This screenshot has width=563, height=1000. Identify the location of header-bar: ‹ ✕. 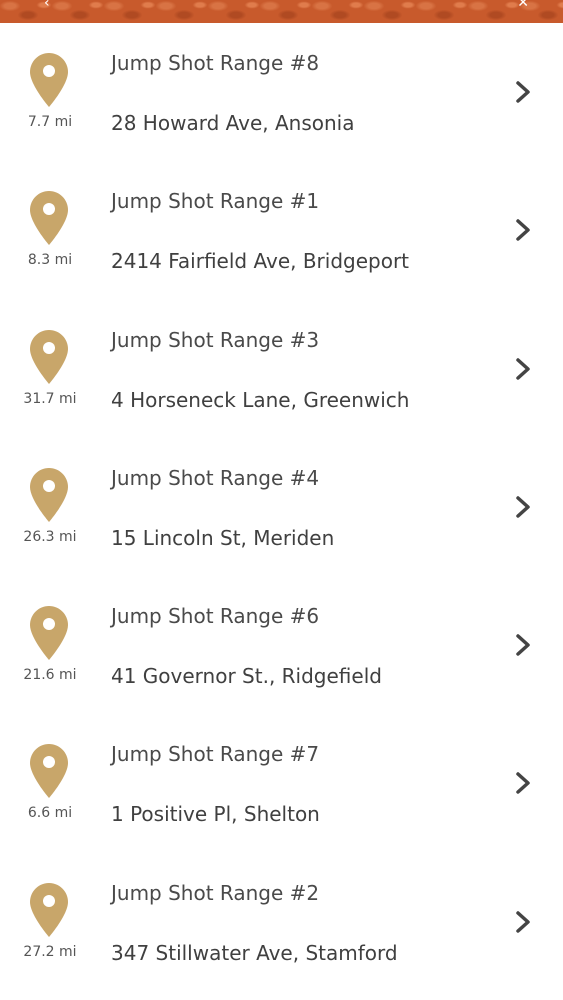
(281, 11).